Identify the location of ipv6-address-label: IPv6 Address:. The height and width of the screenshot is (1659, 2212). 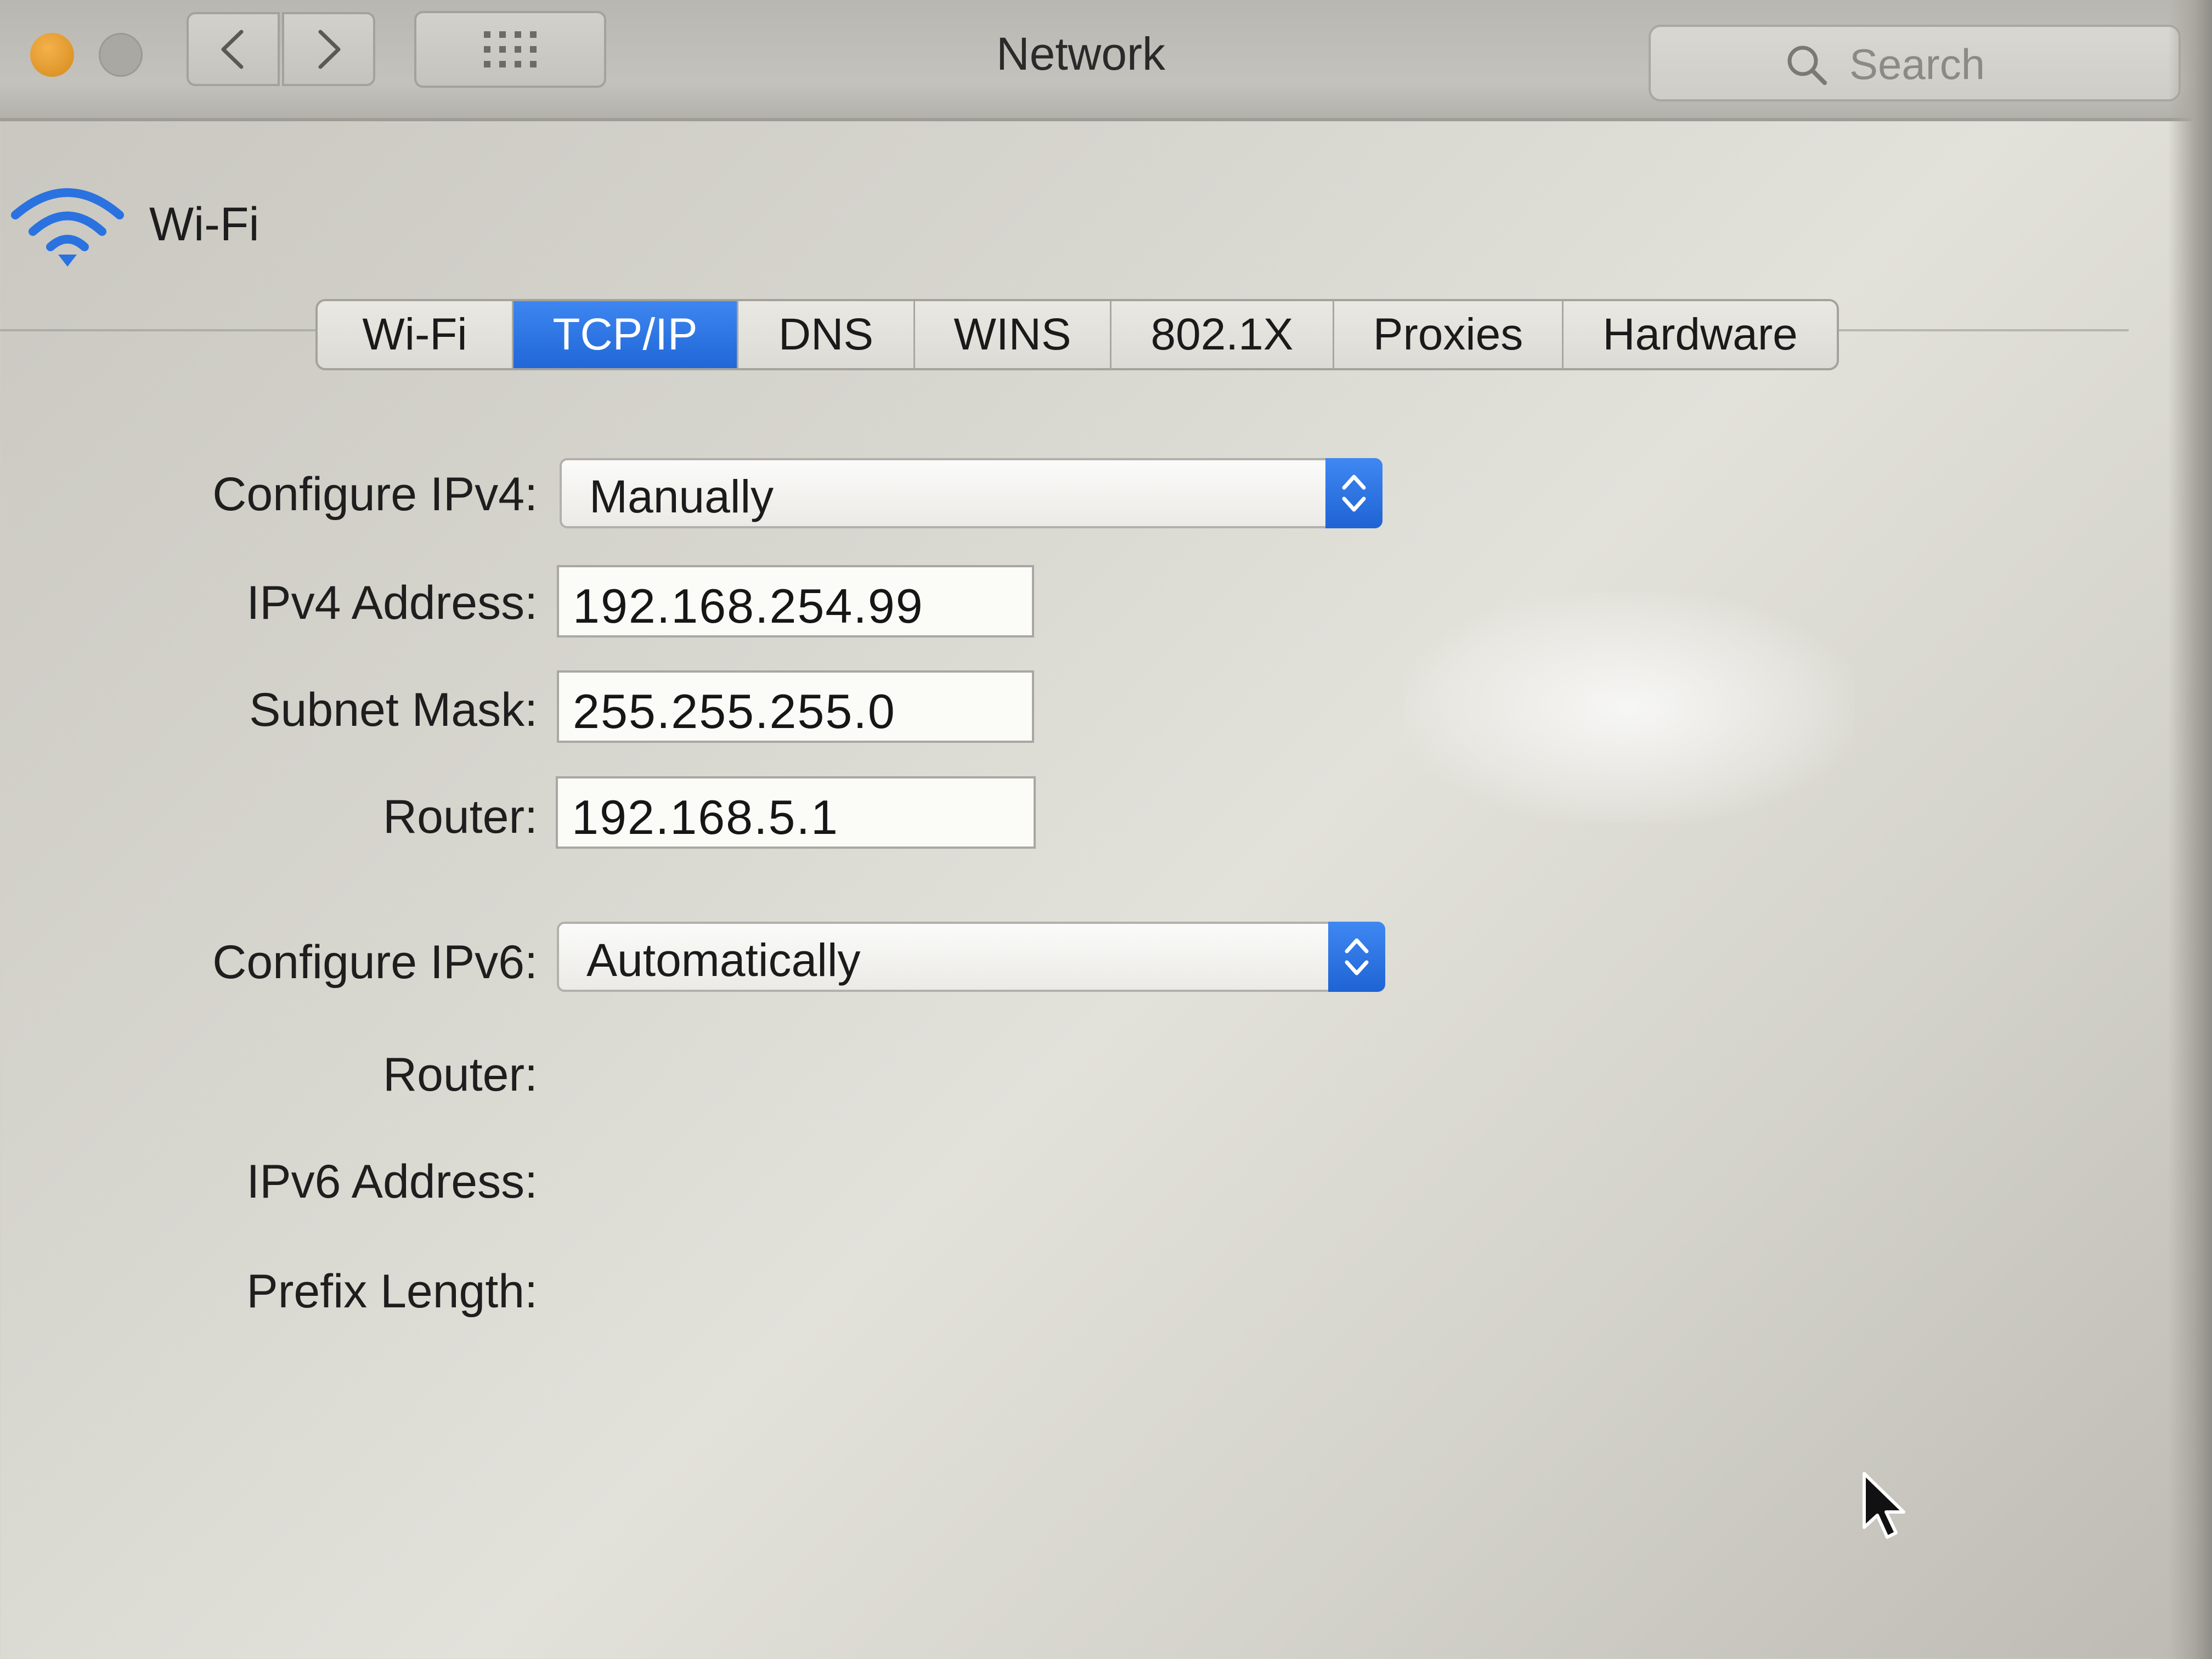
(392, 1181).